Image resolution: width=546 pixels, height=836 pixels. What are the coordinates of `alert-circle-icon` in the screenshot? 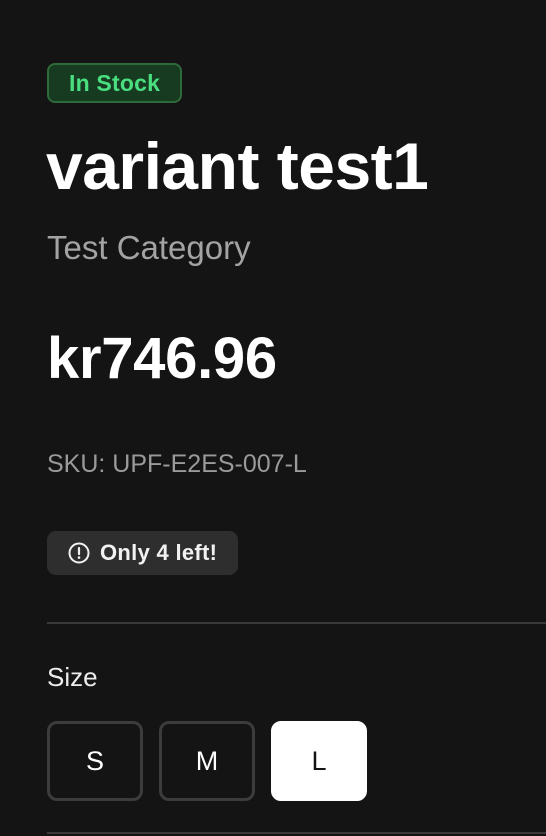 It's located at (79, 553).